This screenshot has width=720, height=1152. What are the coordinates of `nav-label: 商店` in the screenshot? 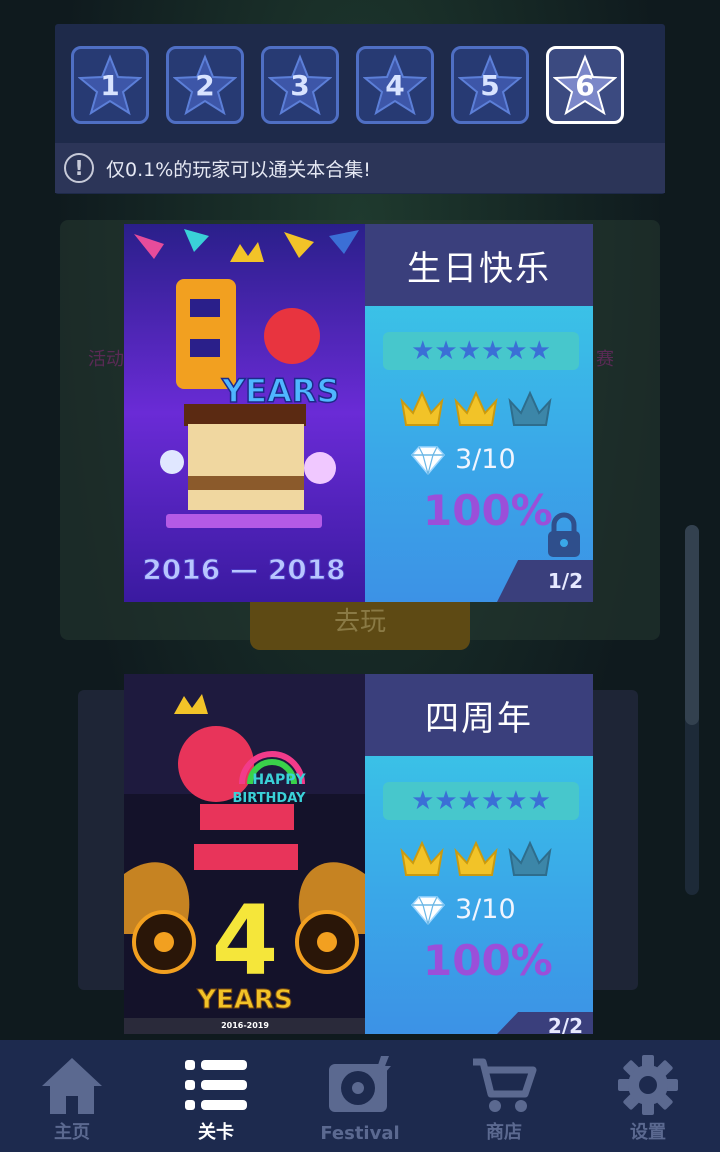 It's located at (504, 1132).